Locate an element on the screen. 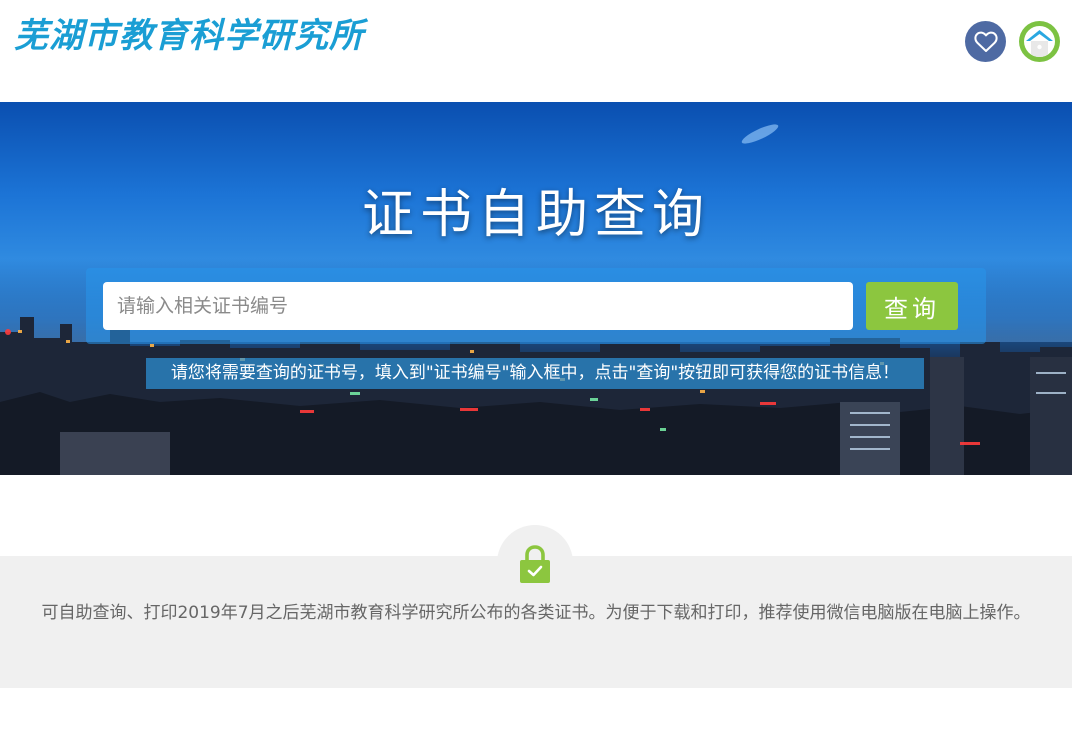  search-button: 查询 is located at coordinates (912, 306).